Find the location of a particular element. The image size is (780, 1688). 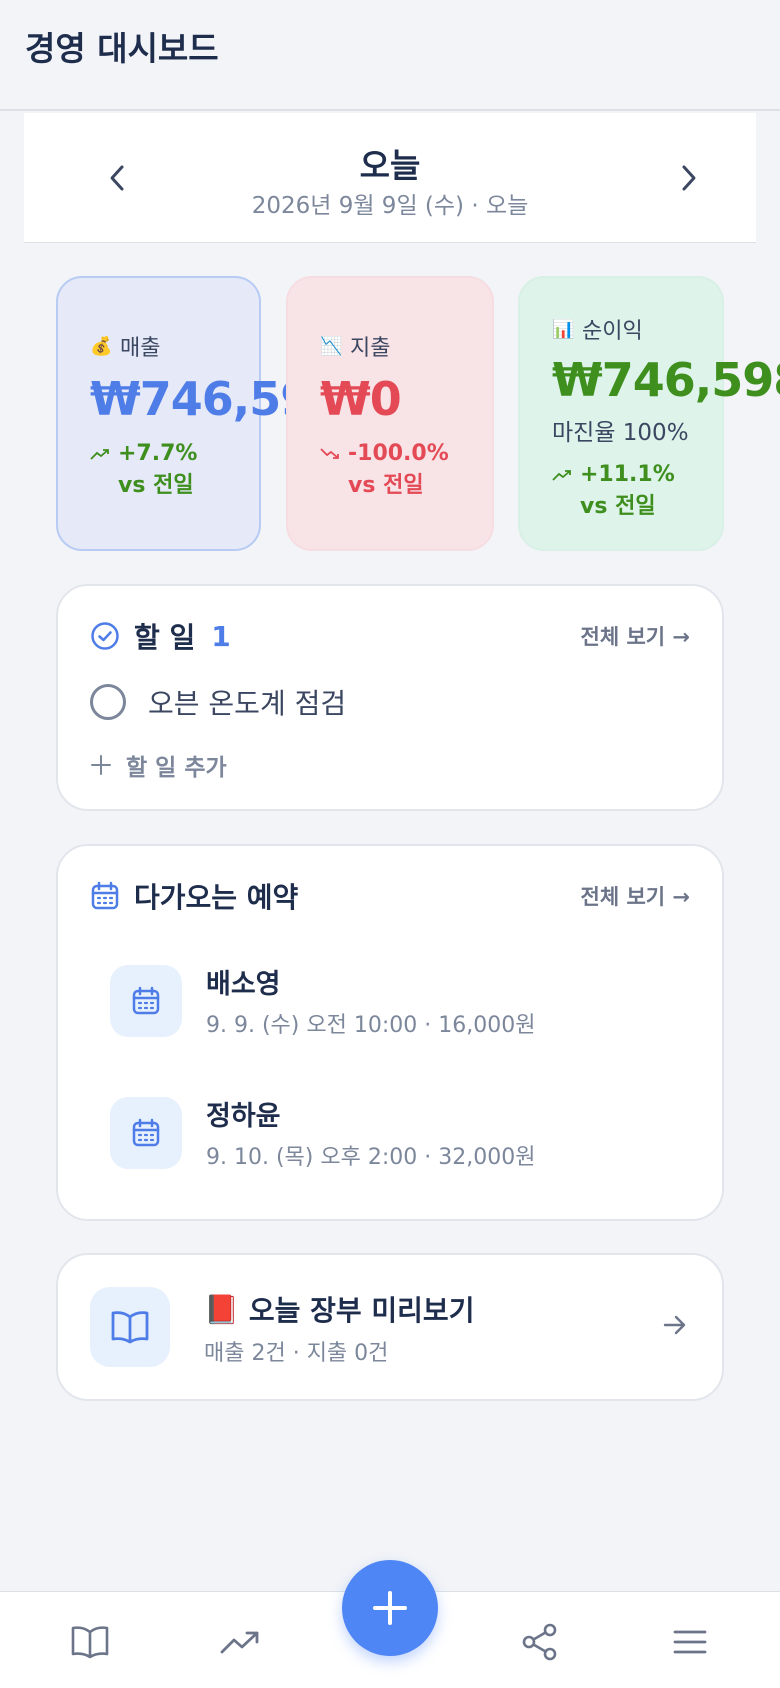

todo-card: 할 일 1 전체 보기 → 오븐 온도계 점검 할 일 추가 is located at coordinates (390, 697).